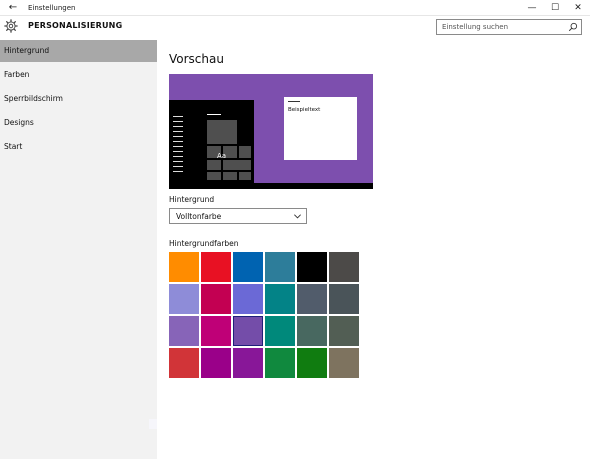 This screenshot has width=590, height=459. What do you see at coordinates (11, 26) in the screenshot?
I see `gear-icon` at bounding box center [11, 26].